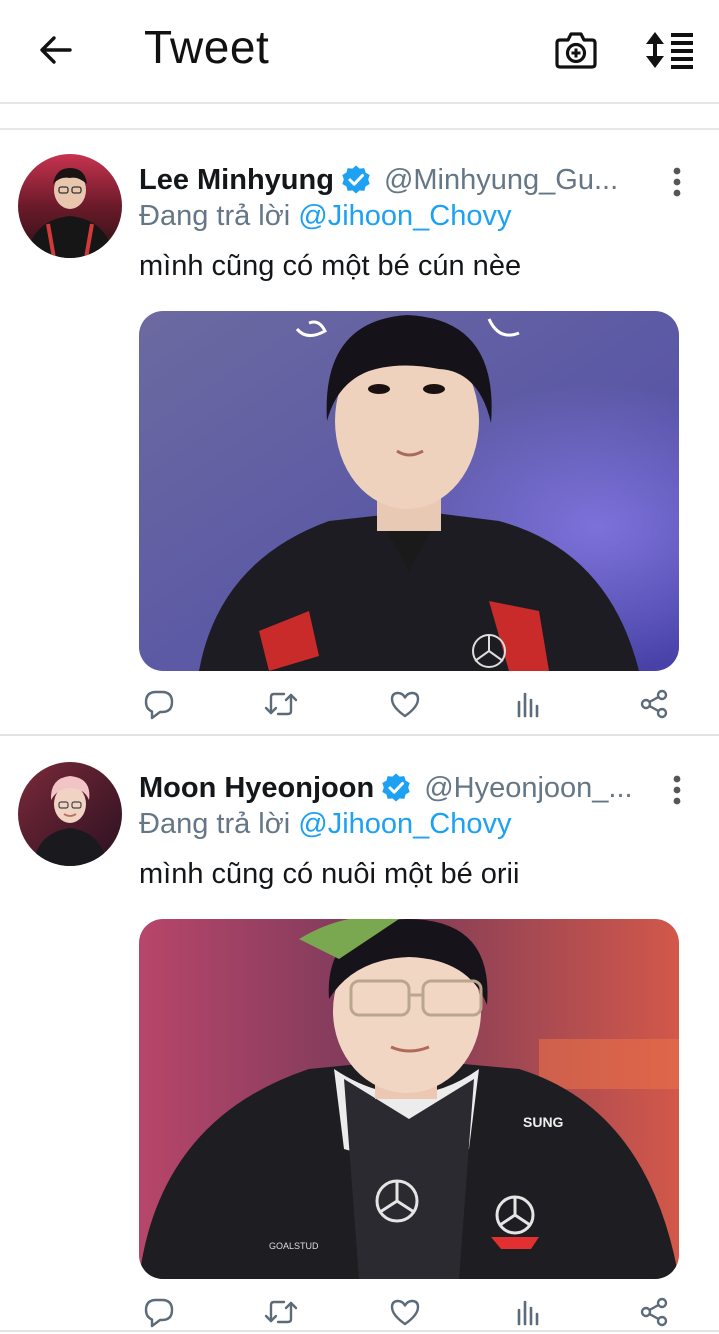 The height and width of the screenshot is (1334, 719). I want to click on sort-list-icon, so click(669, 50).